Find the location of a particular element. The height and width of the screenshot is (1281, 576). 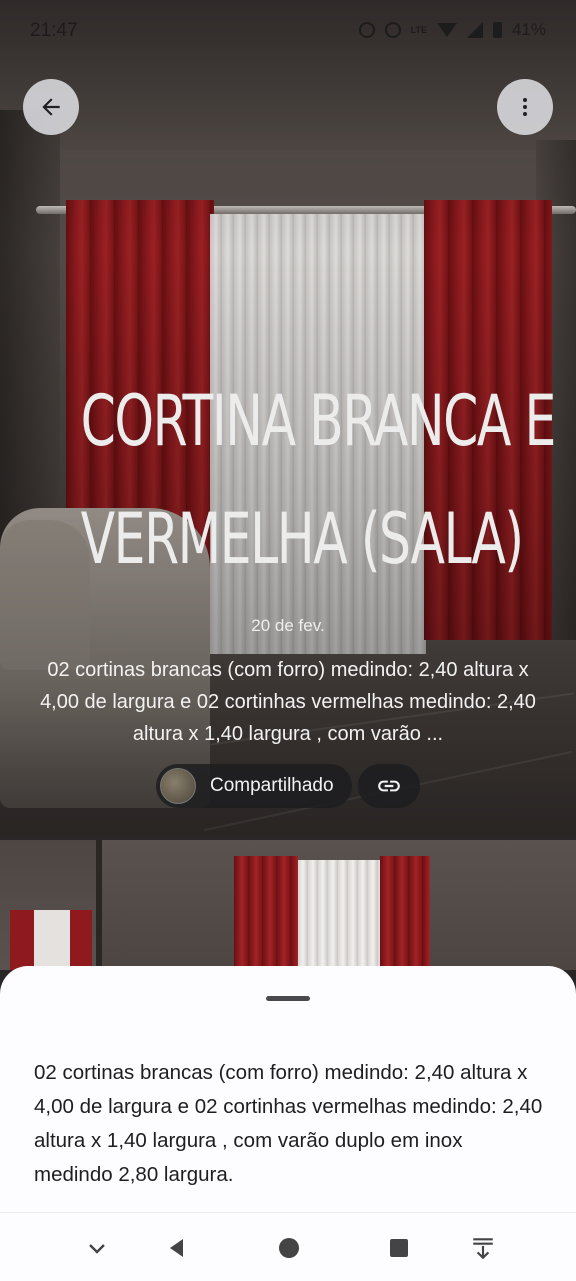

volte-icon: LTE is located at coordinates (418, 29).